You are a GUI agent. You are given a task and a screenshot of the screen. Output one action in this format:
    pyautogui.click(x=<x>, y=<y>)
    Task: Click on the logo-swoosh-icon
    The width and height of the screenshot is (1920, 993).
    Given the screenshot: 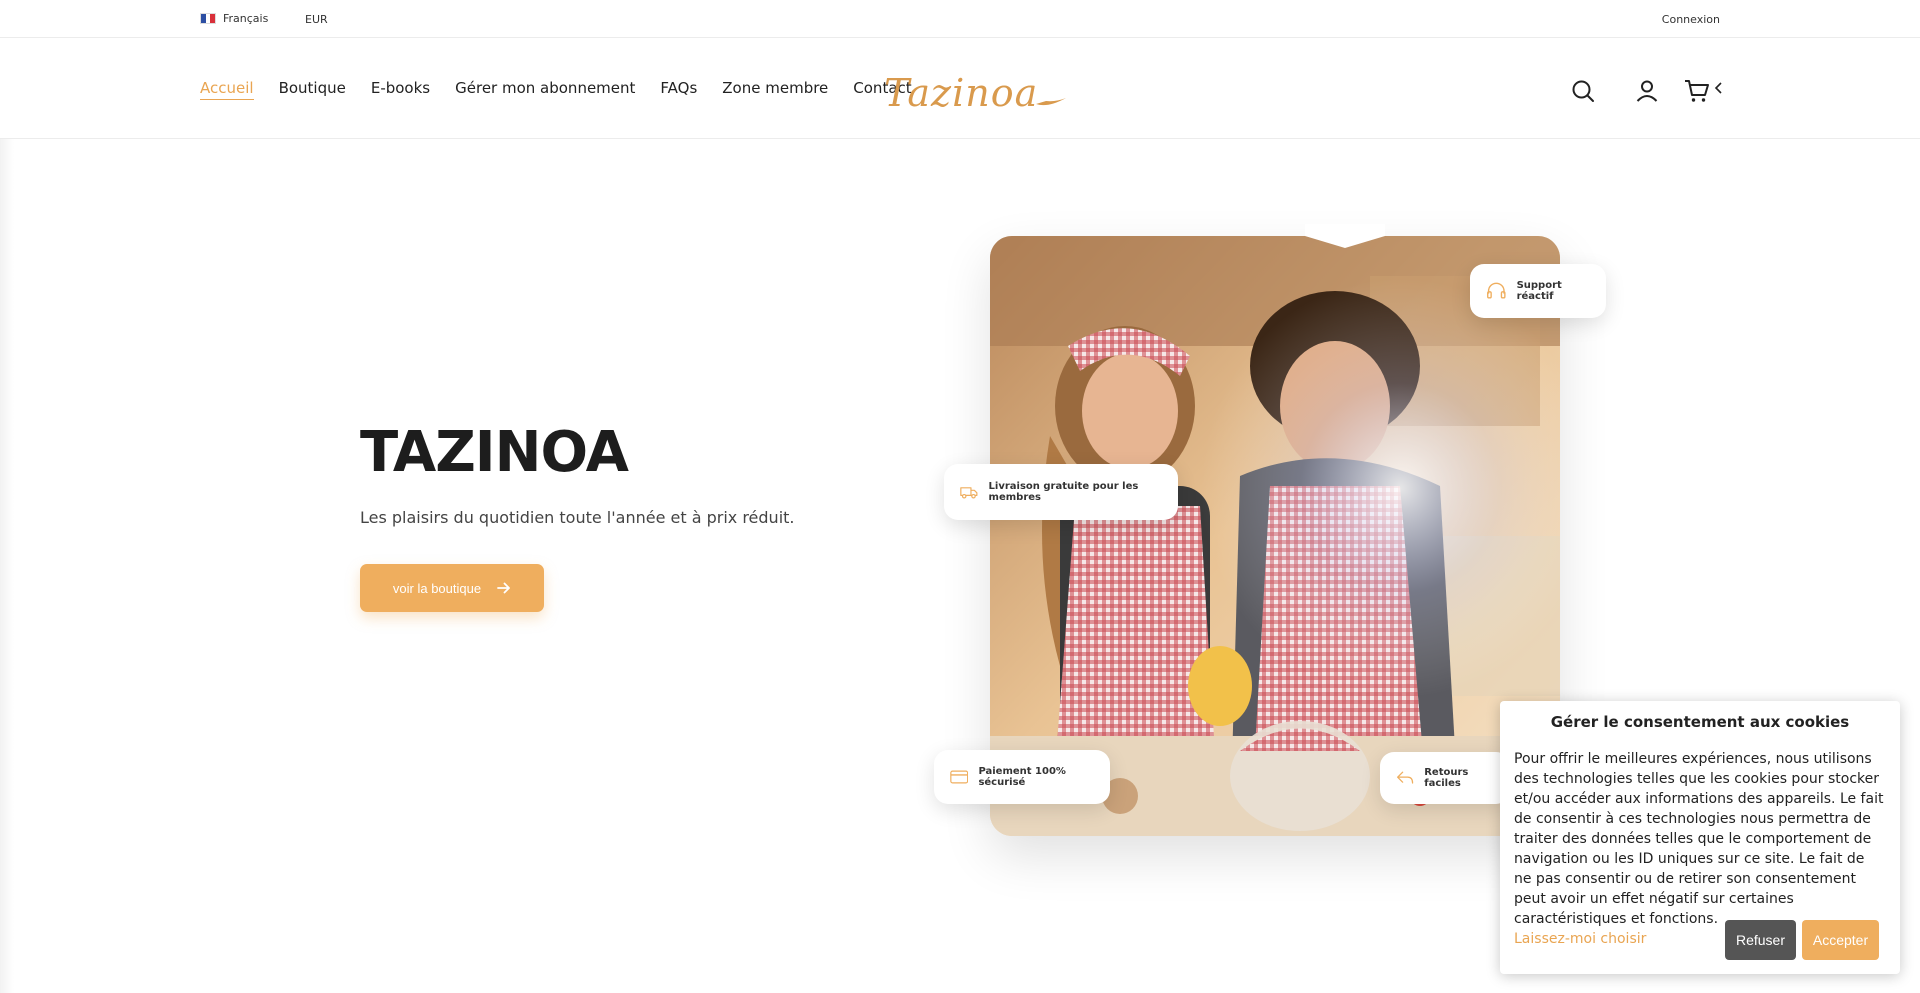 What is the action you would take?
    pyautogui.click(x=1051, y=102)
    